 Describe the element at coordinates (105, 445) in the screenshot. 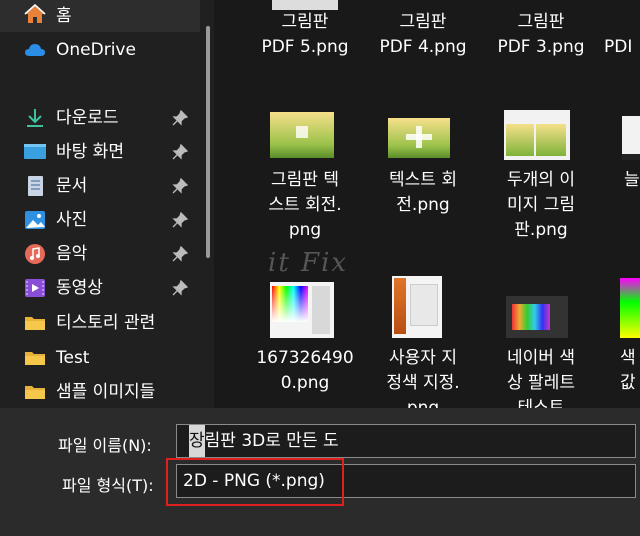

I see `filename-label: 파일 이름(N):` at that location.